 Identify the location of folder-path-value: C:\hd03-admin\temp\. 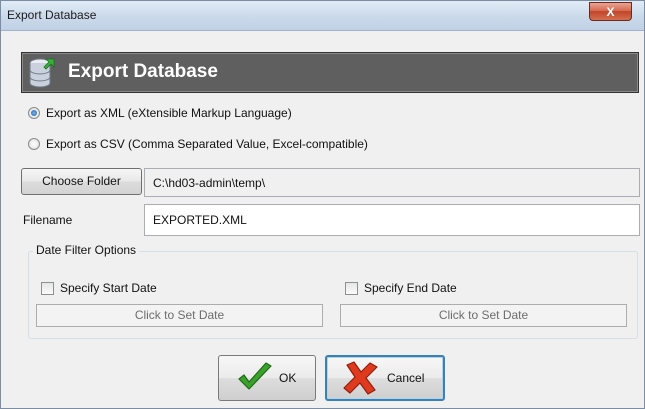
(209, 182).